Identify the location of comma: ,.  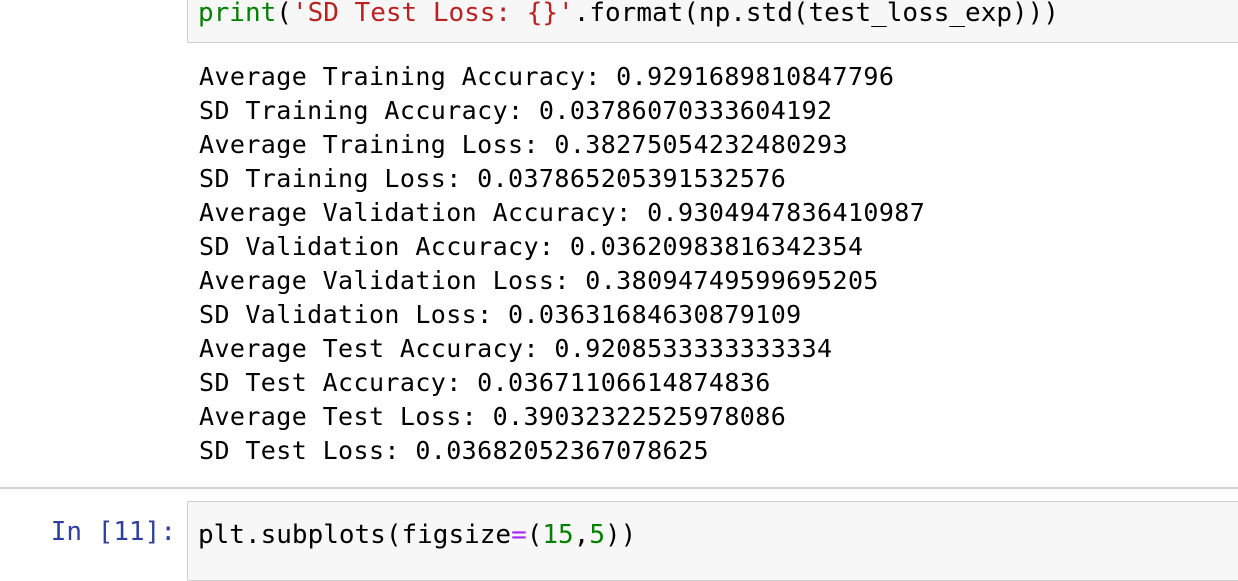
(581, 535).